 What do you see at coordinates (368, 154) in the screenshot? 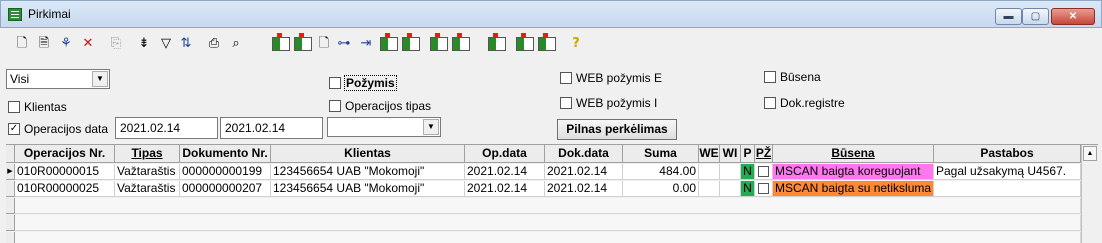
I see `column-header-klientas: Klientas` at bounding box center [368, 154].